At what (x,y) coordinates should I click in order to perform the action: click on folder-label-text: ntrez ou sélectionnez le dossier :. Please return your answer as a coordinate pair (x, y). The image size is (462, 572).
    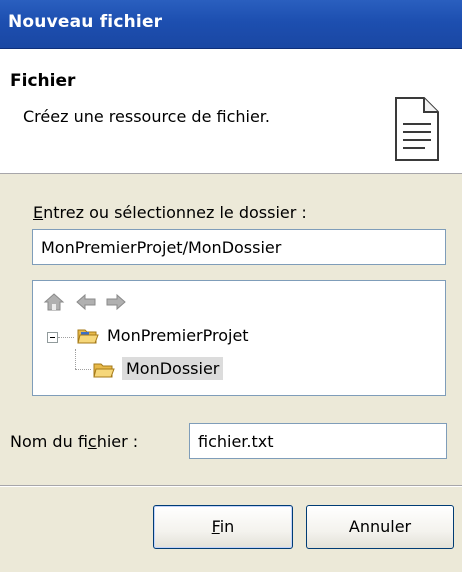
    Looking at the image, I should click on (175, 212).